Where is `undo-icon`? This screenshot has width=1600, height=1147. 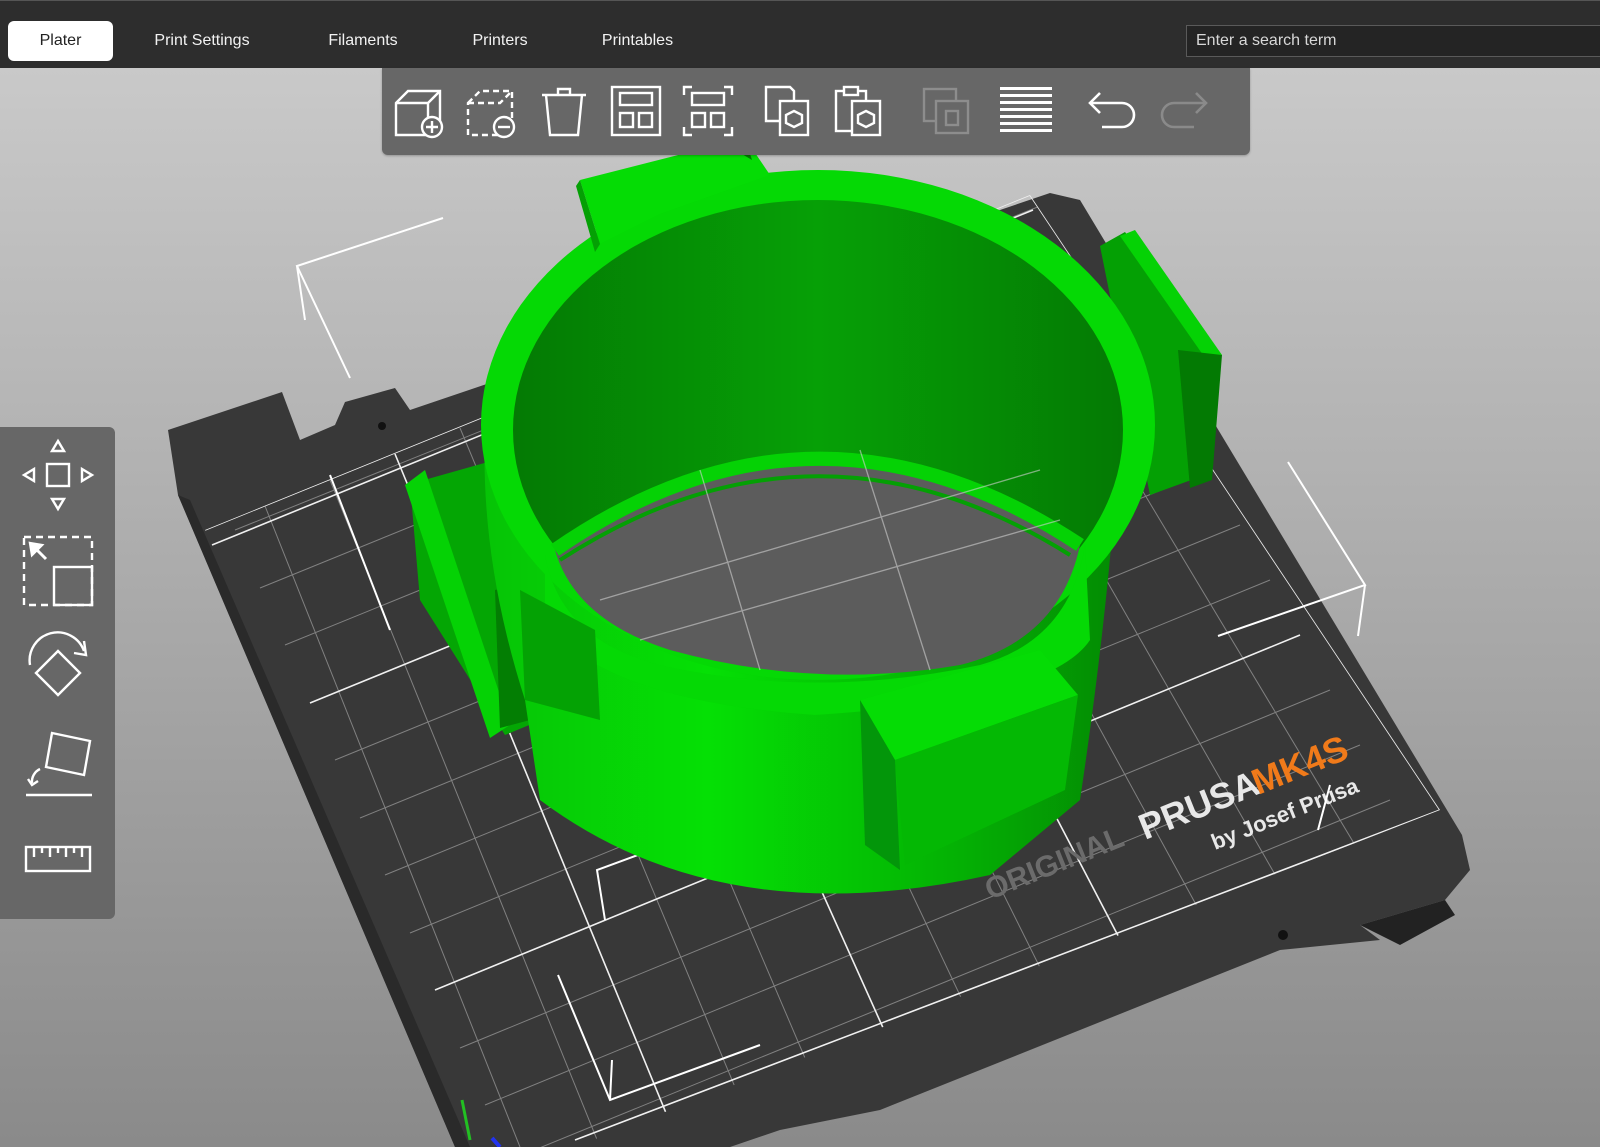 undo-icon is located at coordinates (1112, 110).